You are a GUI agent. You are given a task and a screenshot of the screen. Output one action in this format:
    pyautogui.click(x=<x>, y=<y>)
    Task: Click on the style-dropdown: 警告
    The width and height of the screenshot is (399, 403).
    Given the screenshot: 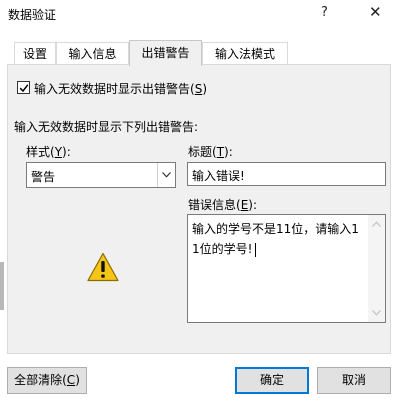 What is the action you would take?
    pyautogui.click(x=101, y=175)
    